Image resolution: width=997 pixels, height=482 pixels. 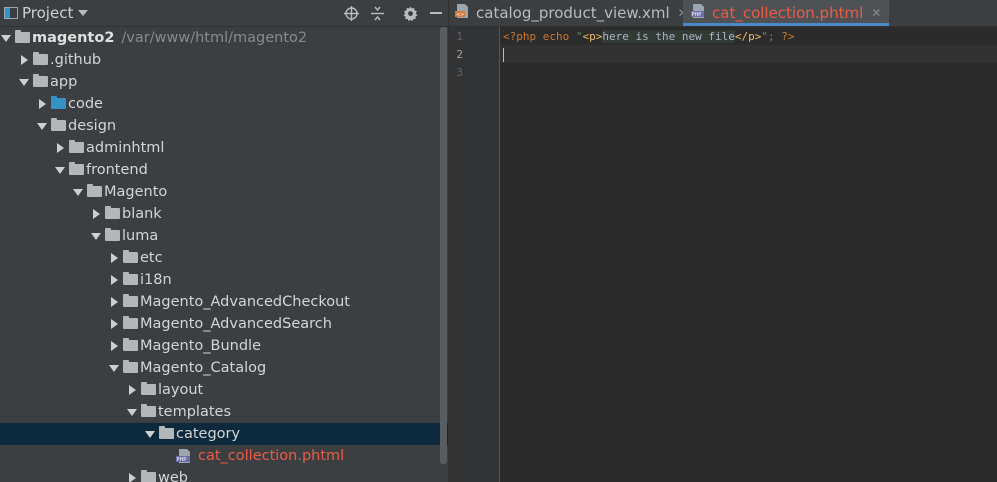 What do you see at coordinates (410, 13) in the screenshot?
I see `settings-gear-icon` at bounding box center [410, 13].